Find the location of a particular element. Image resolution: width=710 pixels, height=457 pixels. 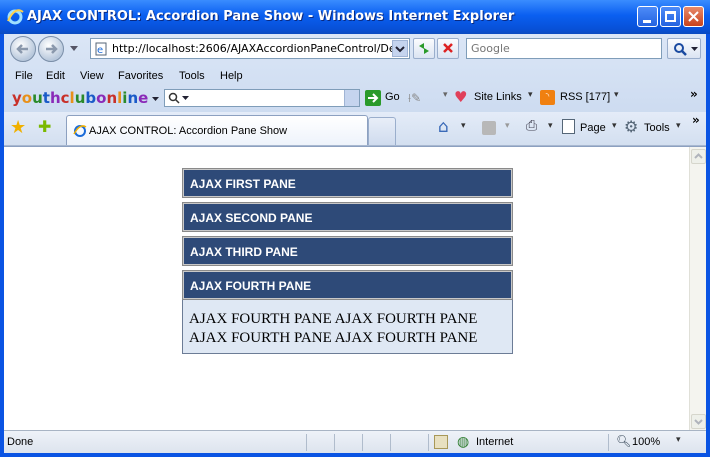

close-icon is located at coordinates (693, 16).